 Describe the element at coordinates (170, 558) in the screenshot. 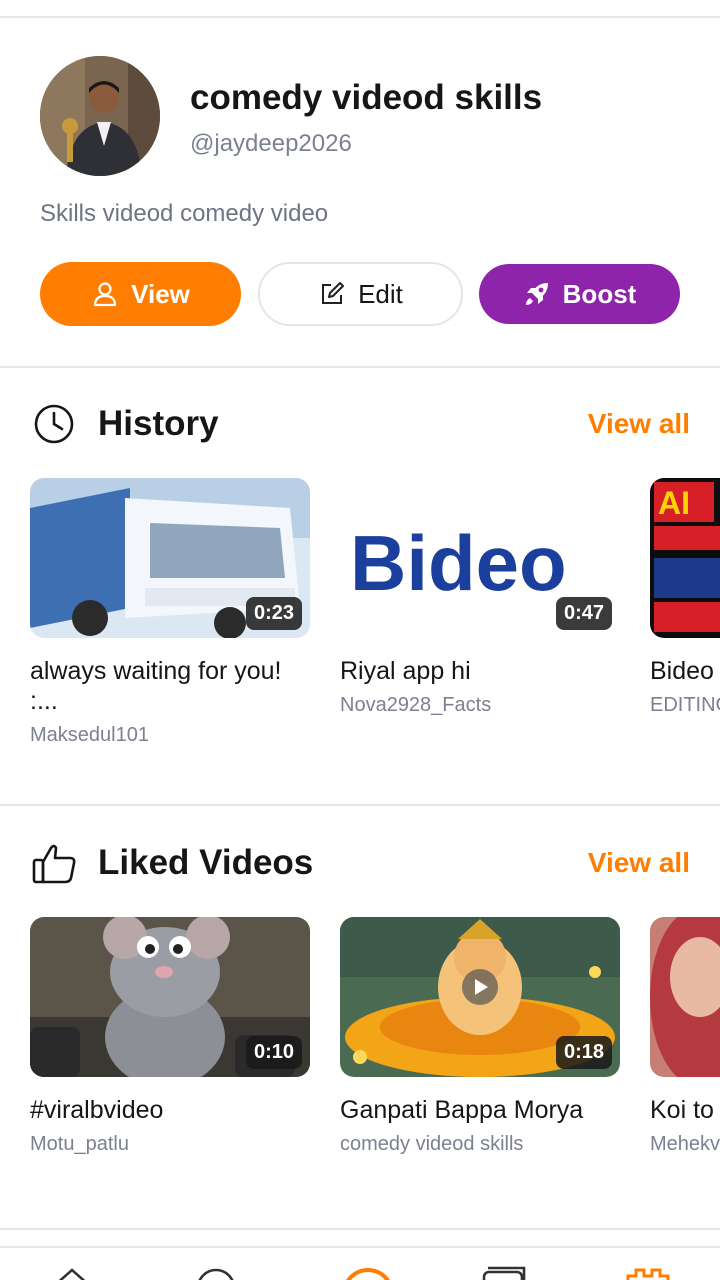

I see `video-thumbnail: 0:23` at that location.